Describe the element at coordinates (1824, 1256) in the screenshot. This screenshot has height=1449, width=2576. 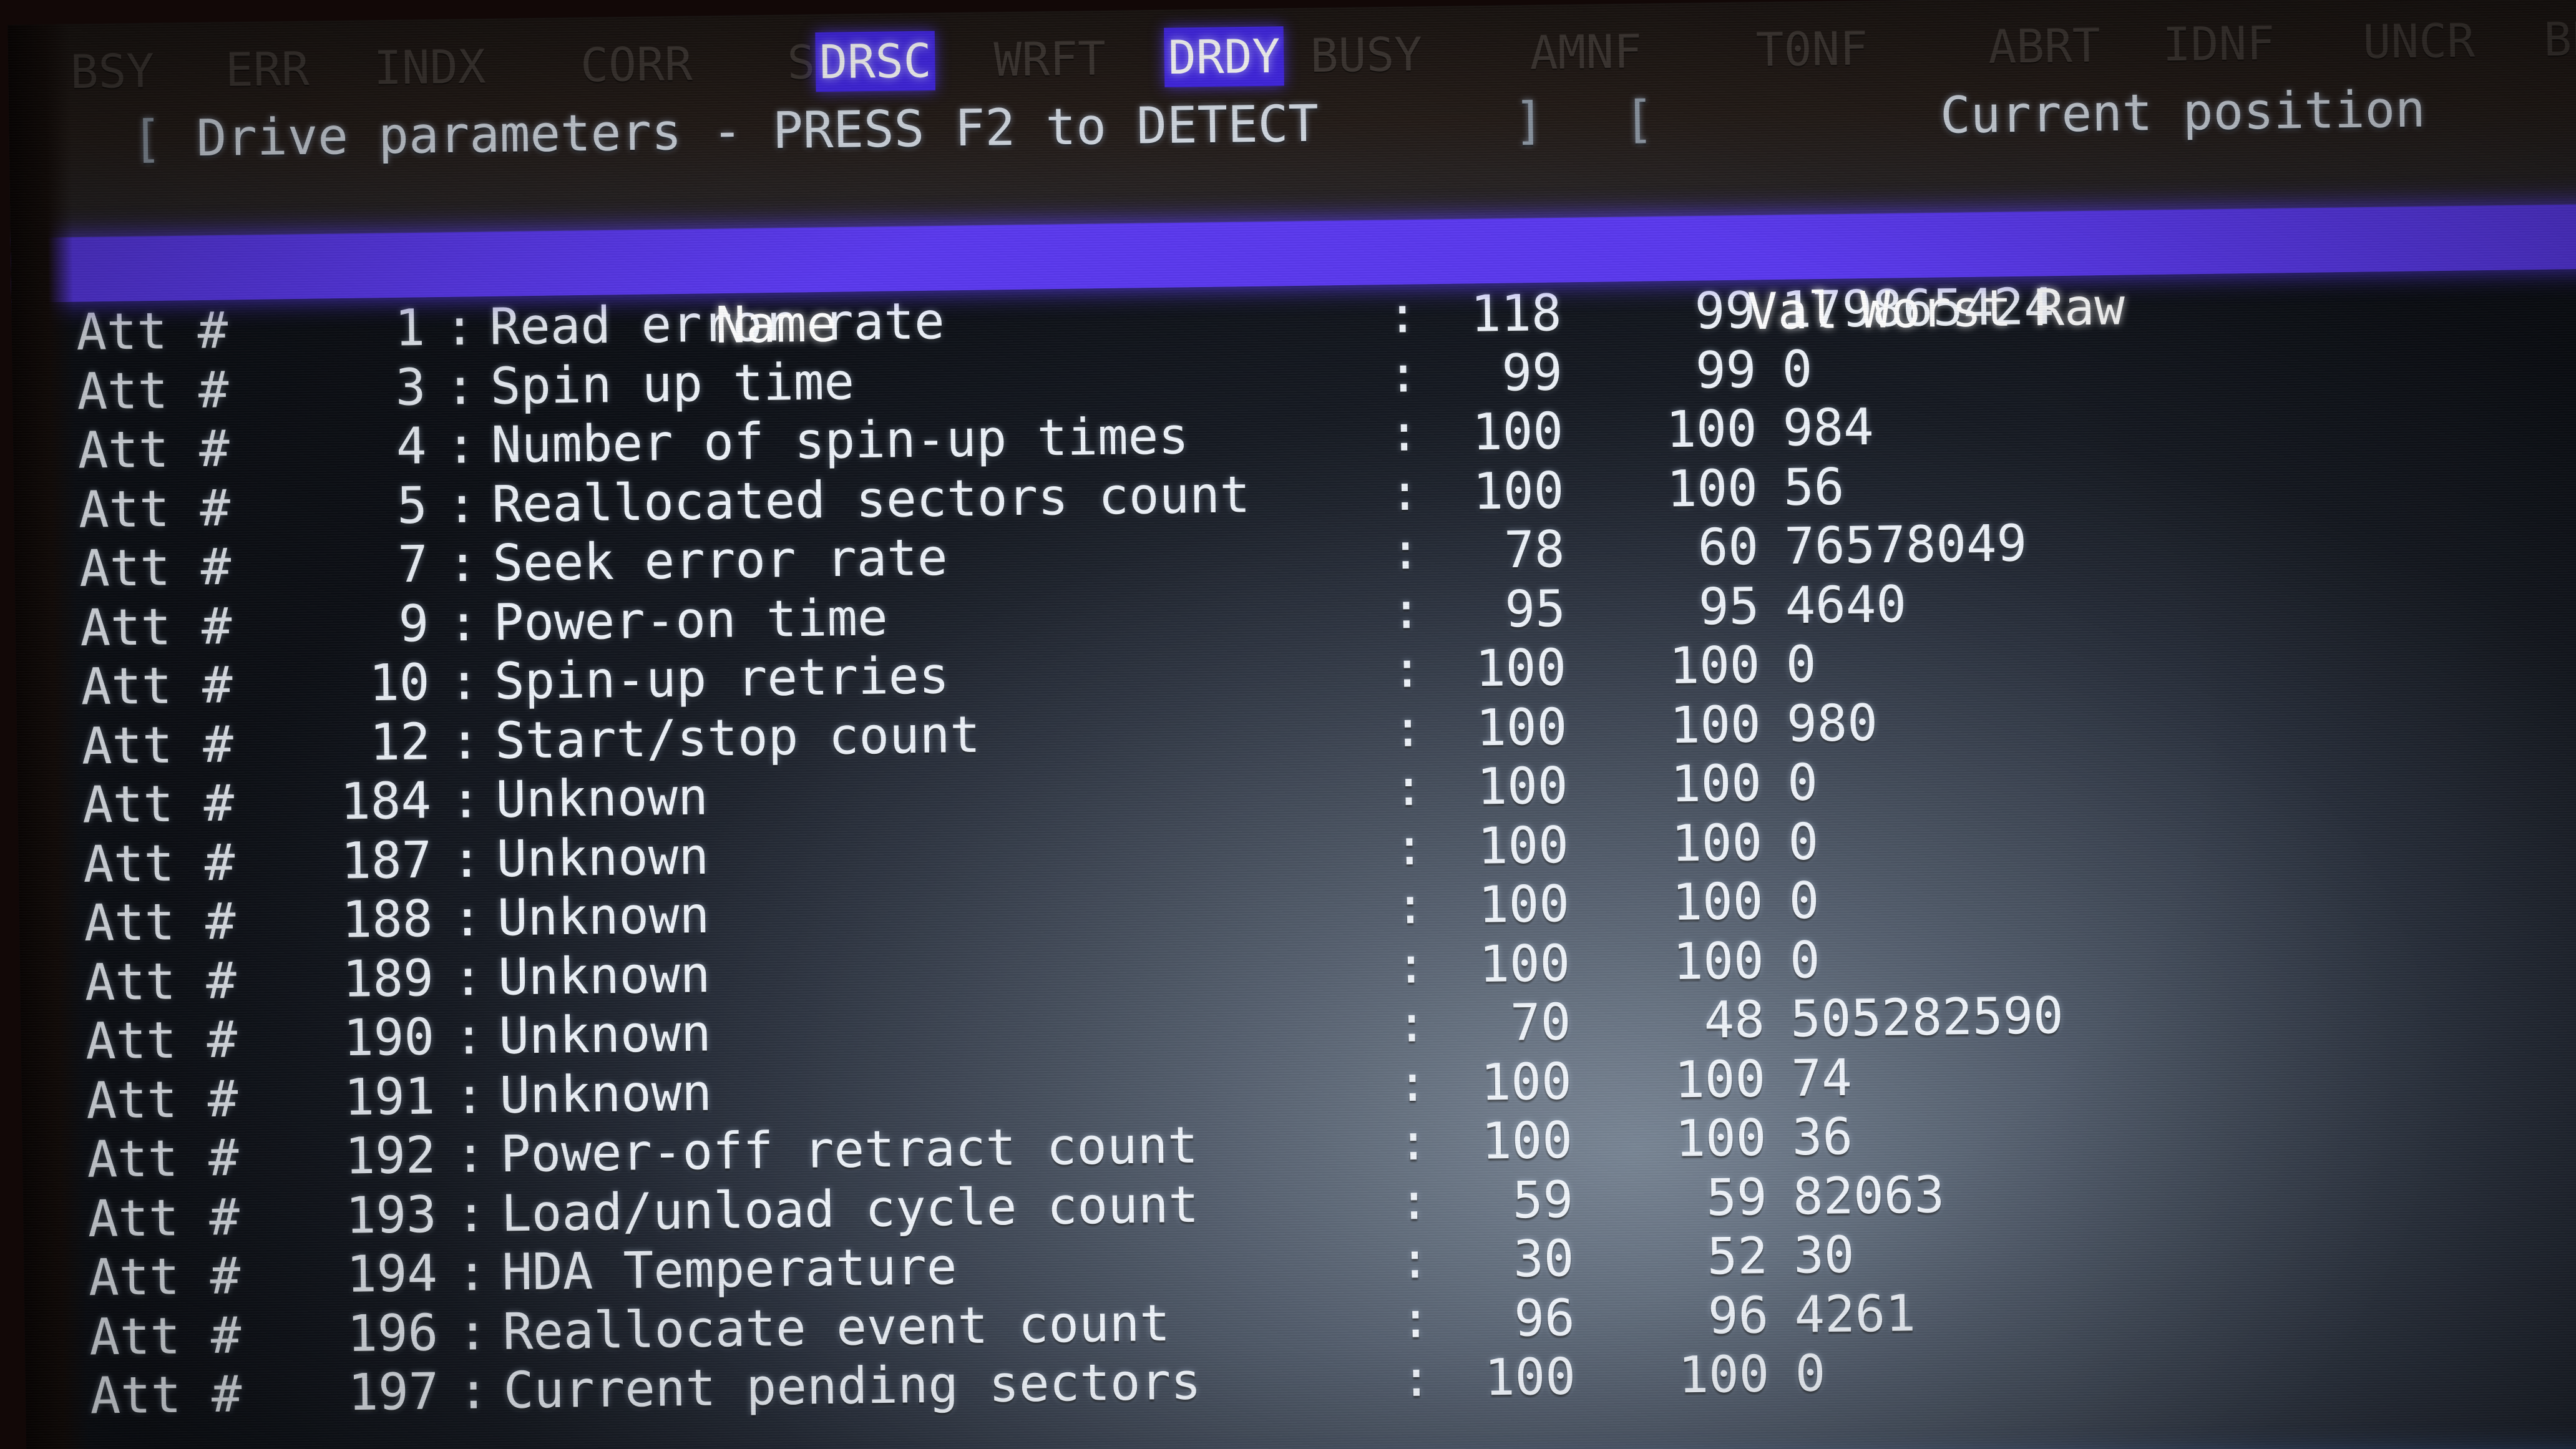
I see `attribute-raw: 30` at that location.